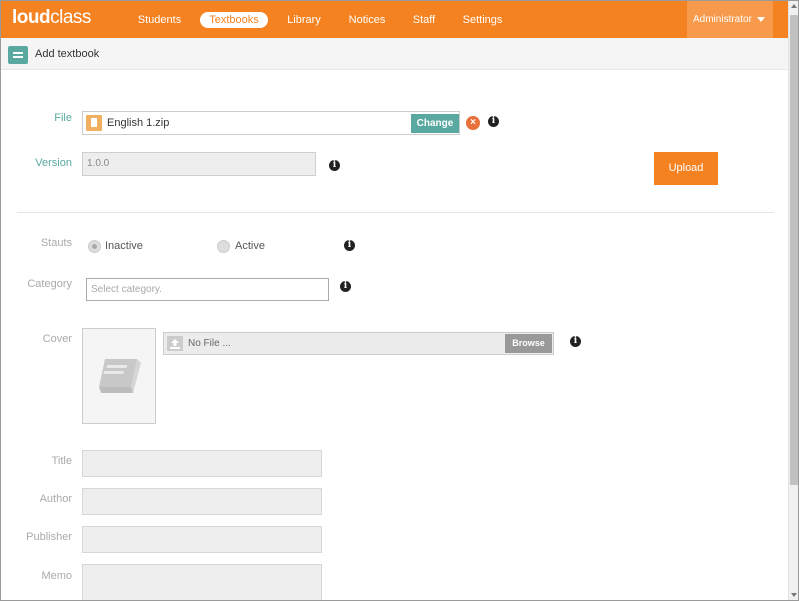  What do you see at coordinates (482, 20) in the screenshot?
I see `nav-settings: Settings` at bounding box center [482, 20].